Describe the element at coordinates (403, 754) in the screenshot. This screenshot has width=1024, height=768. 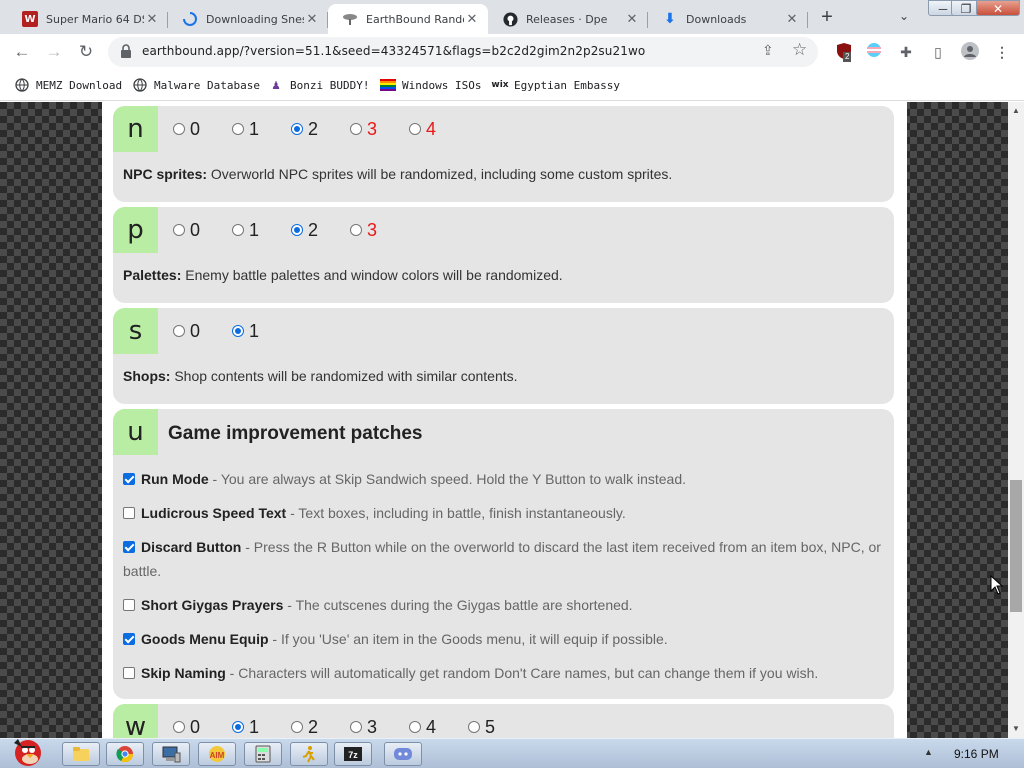
I see `discord-icon` at that location.